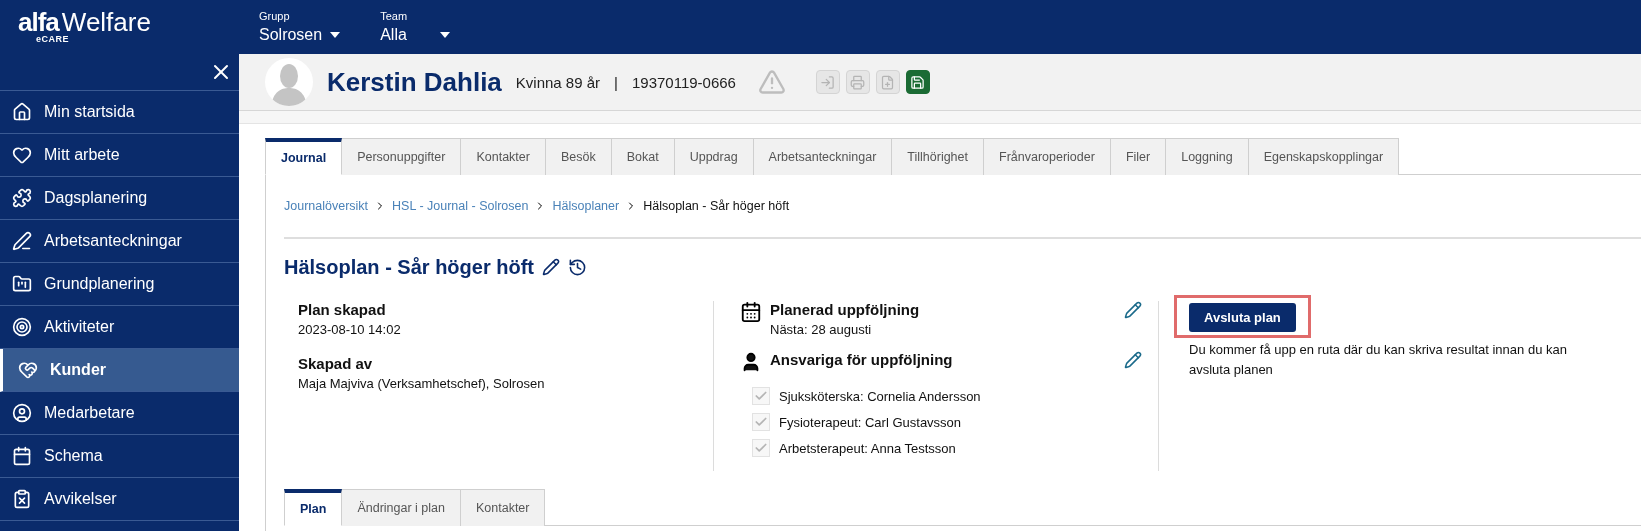  I want to click on checkbox-label: Fysioterapeut: Carl Gustavsson, so click(870, 422).